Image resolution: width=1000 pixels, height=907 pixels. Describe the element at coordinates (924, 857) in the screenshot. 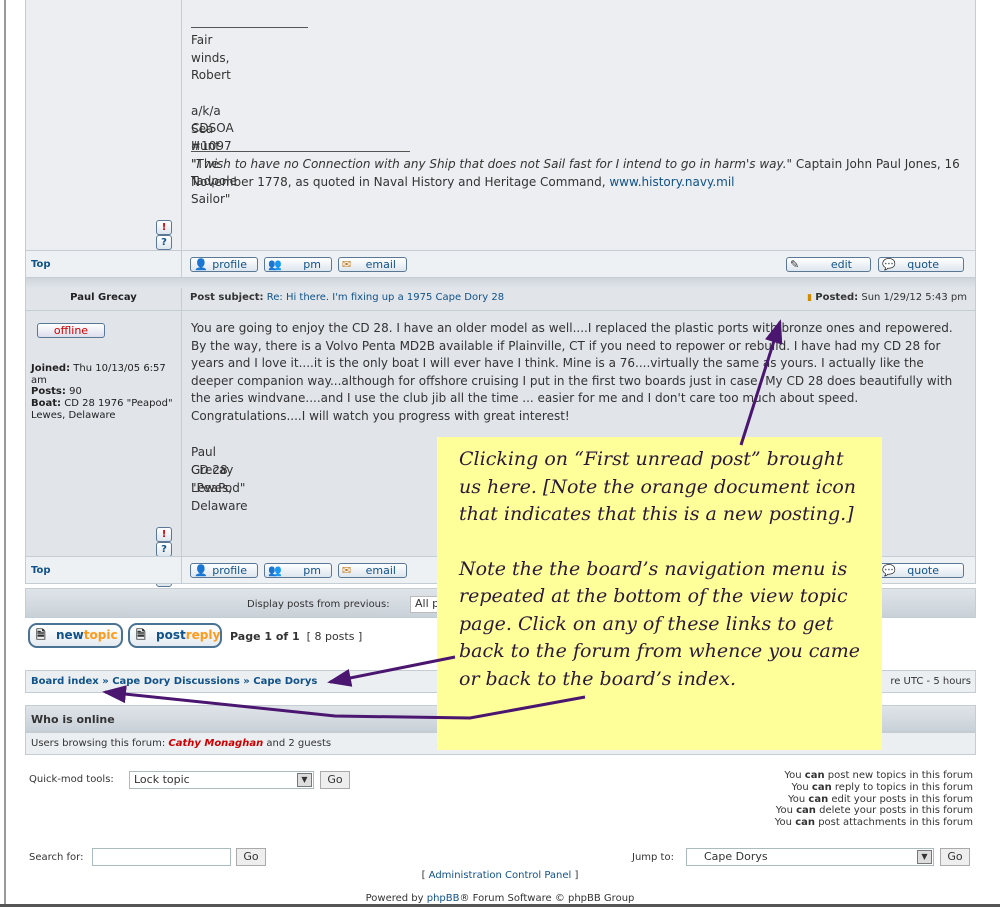

I see `chevron-down-icon: ▼` at that location.